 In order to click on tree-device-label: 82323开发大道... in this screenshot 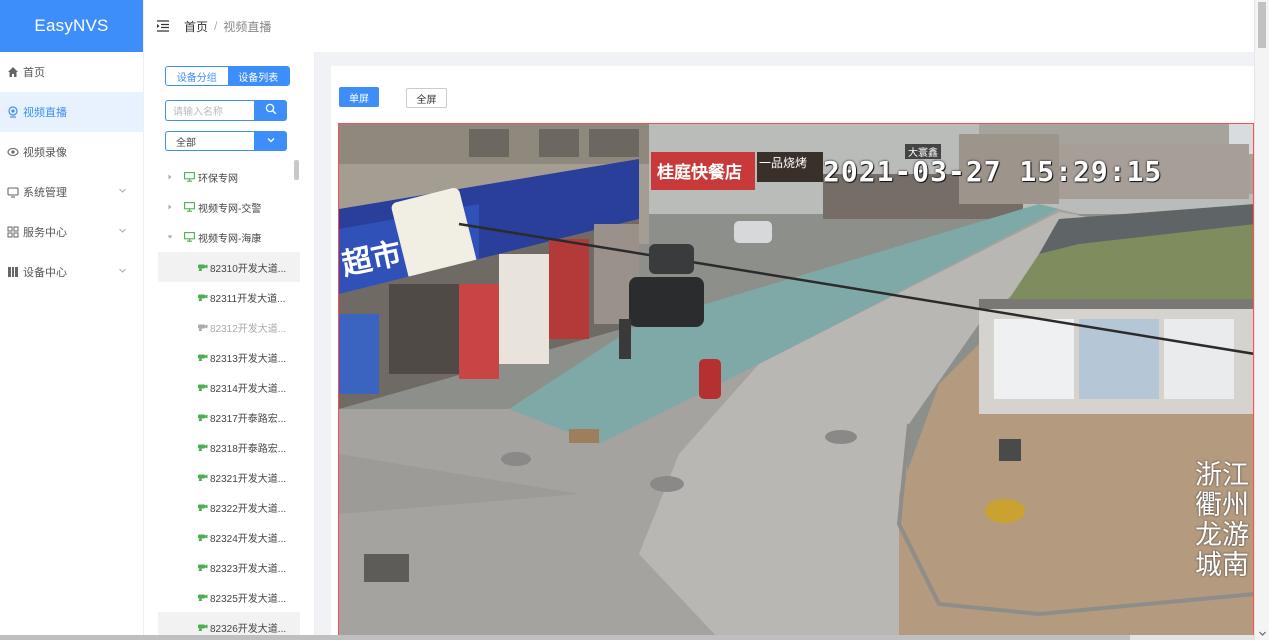, I will do `click(248, 569)`.